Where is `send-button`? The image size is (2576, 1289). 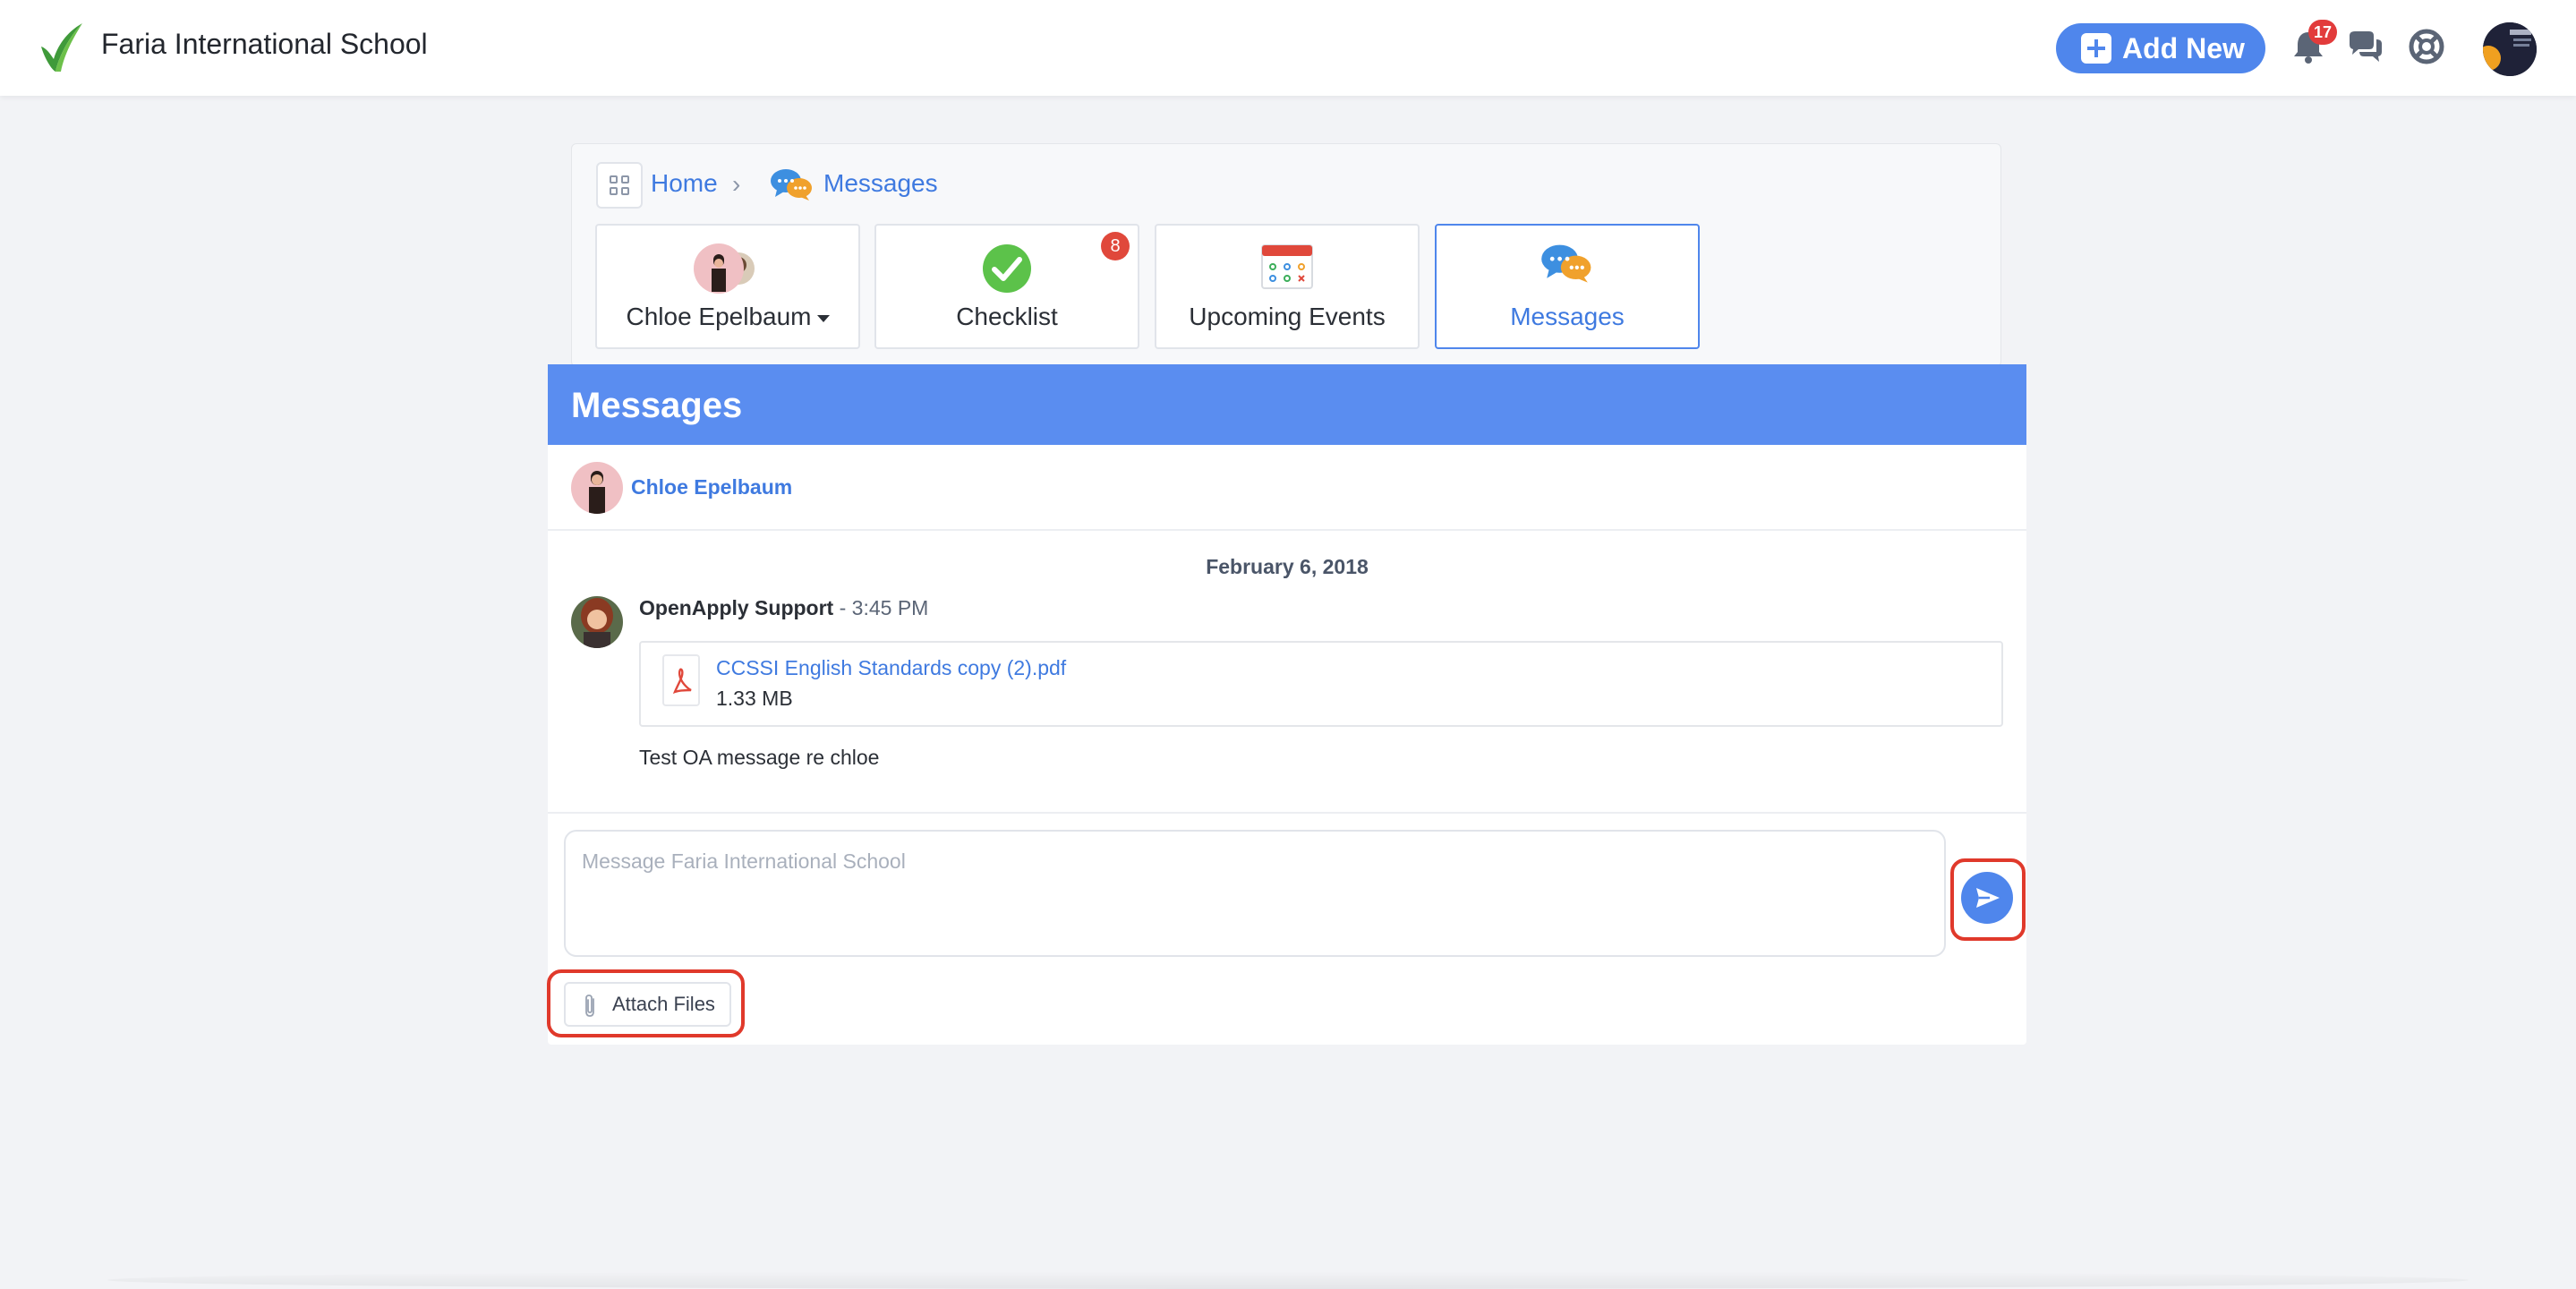
send-button is located at coordinates (1987, 898).